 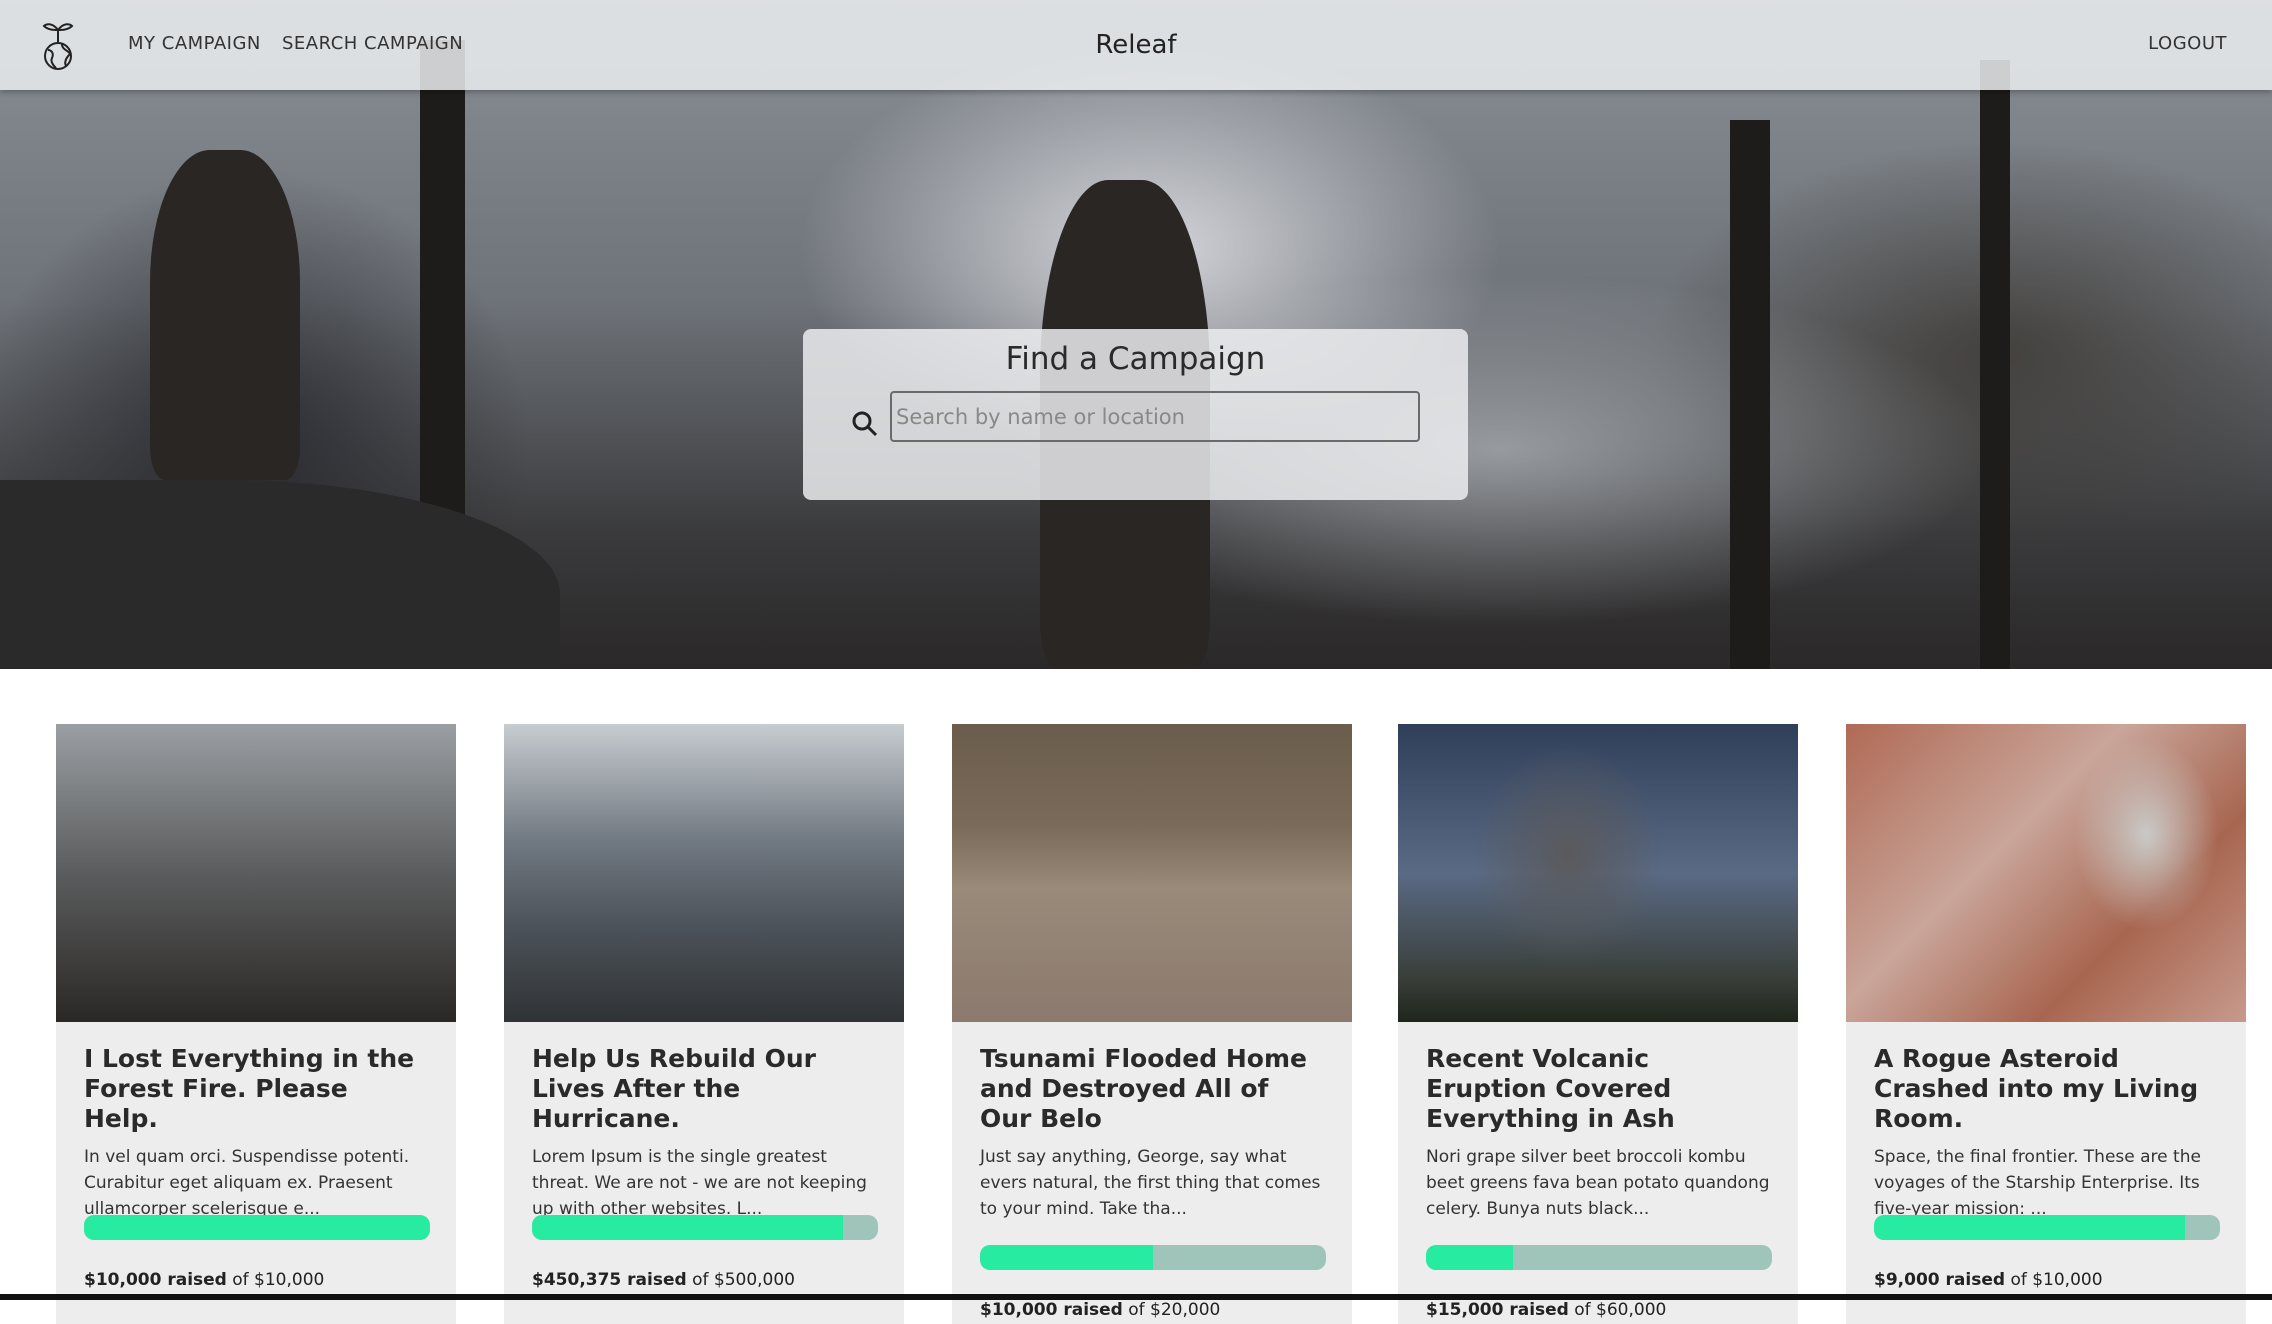 What do you see at coordinates (743, 1280) in the screenshot?
I see `goal-amount: of $500,000` at bounding box center [743, 1280].